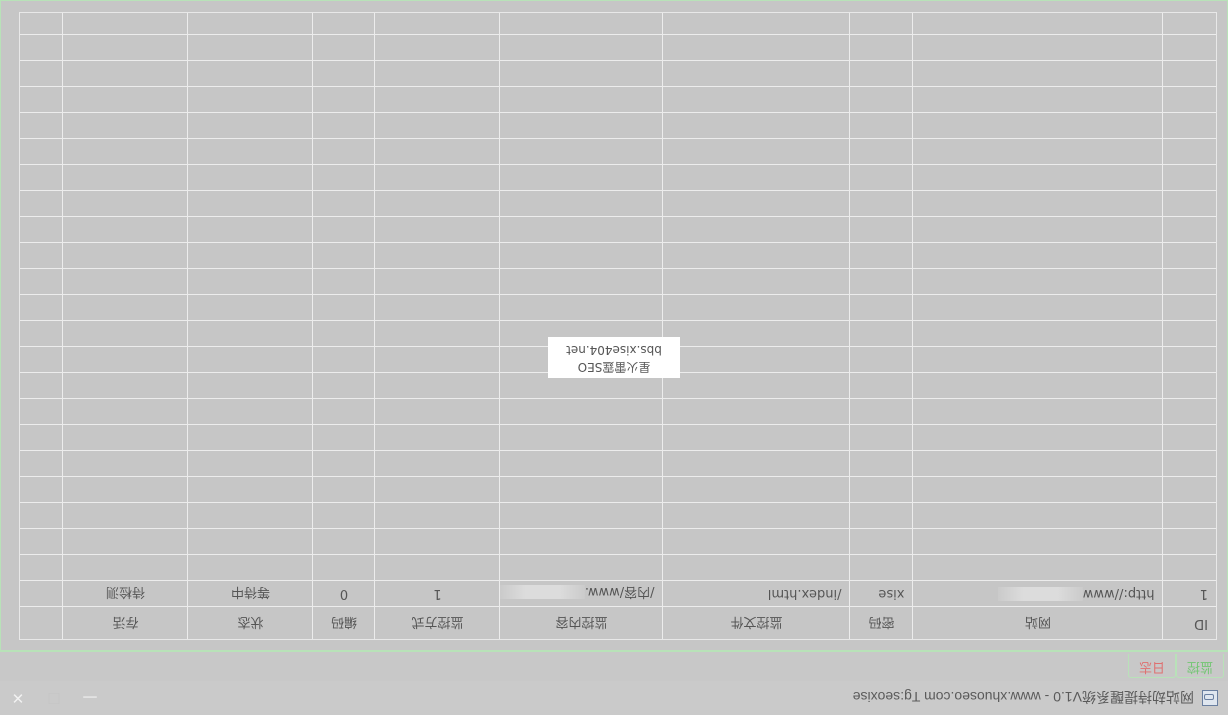 The width and height of the screenshot is (1228, 715). I want to click on column-header-file: 监控文件, so click(756, 623).